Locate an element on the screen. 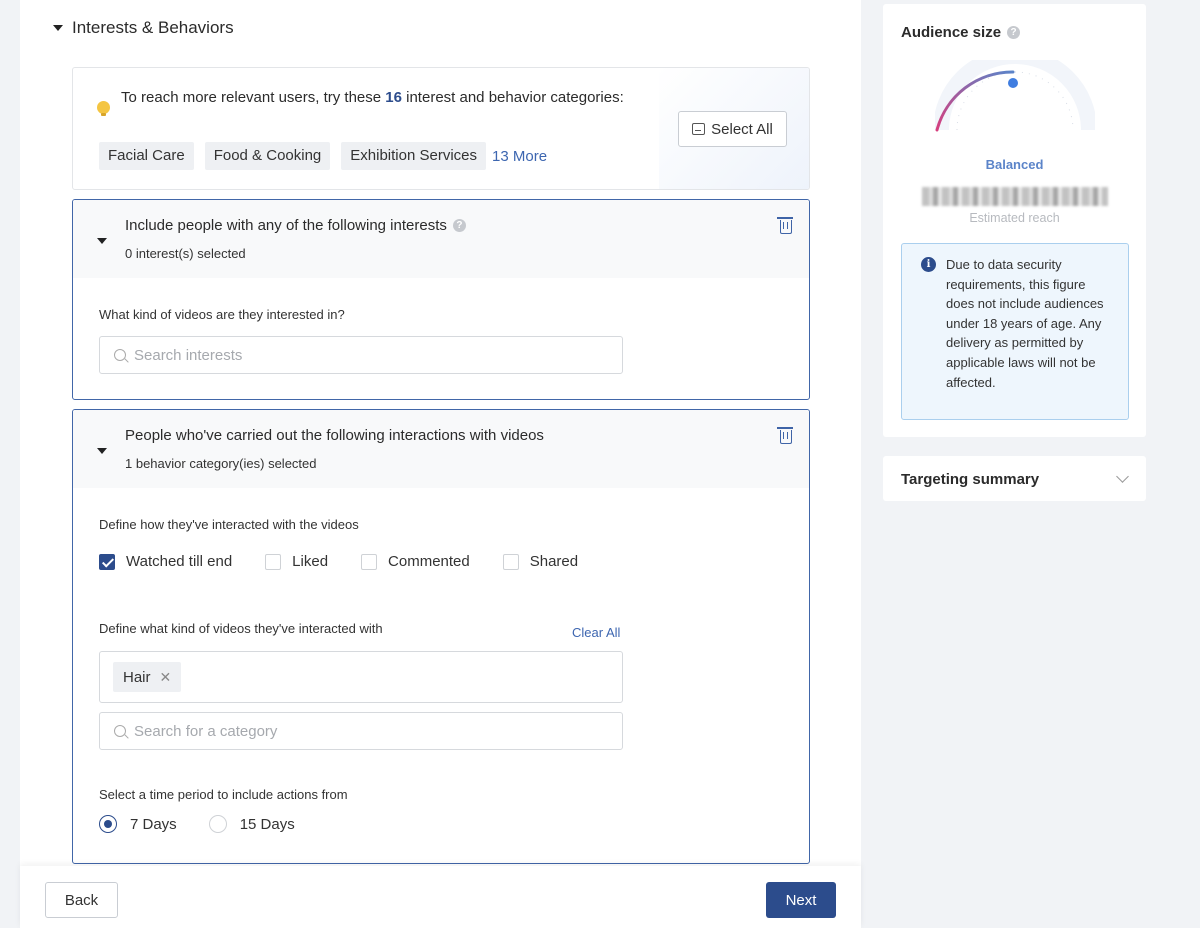  interests-count: 0 interest(s) selected is located at coordinates (185, 253).